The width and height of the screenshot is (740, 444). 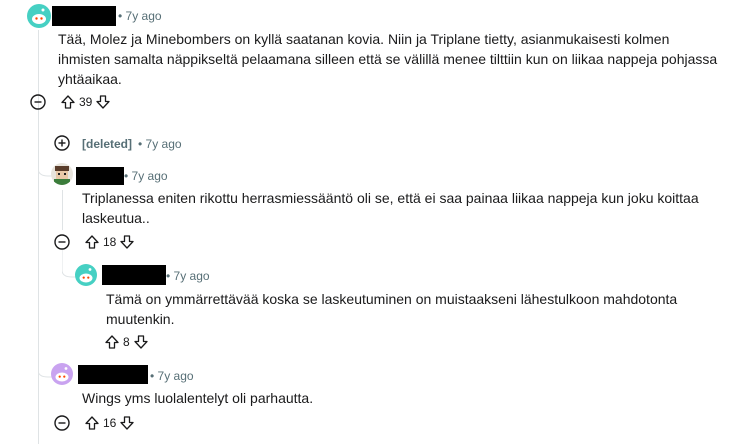 What do you see at coordinates (198, 398) in the screenshot?
I see `comment-body: Wings yms luolalentelyt oli parhautta.` at bounding box center [198, 398].